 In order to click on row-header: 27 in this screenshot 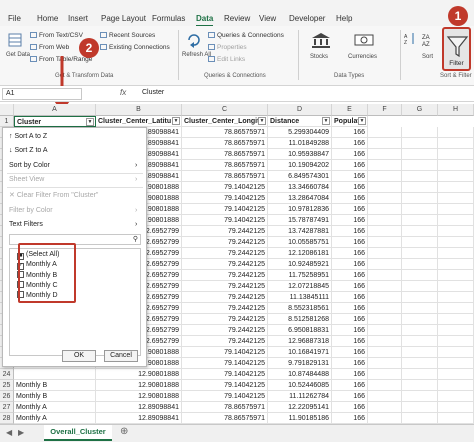, I will do `click(7, 407)`.